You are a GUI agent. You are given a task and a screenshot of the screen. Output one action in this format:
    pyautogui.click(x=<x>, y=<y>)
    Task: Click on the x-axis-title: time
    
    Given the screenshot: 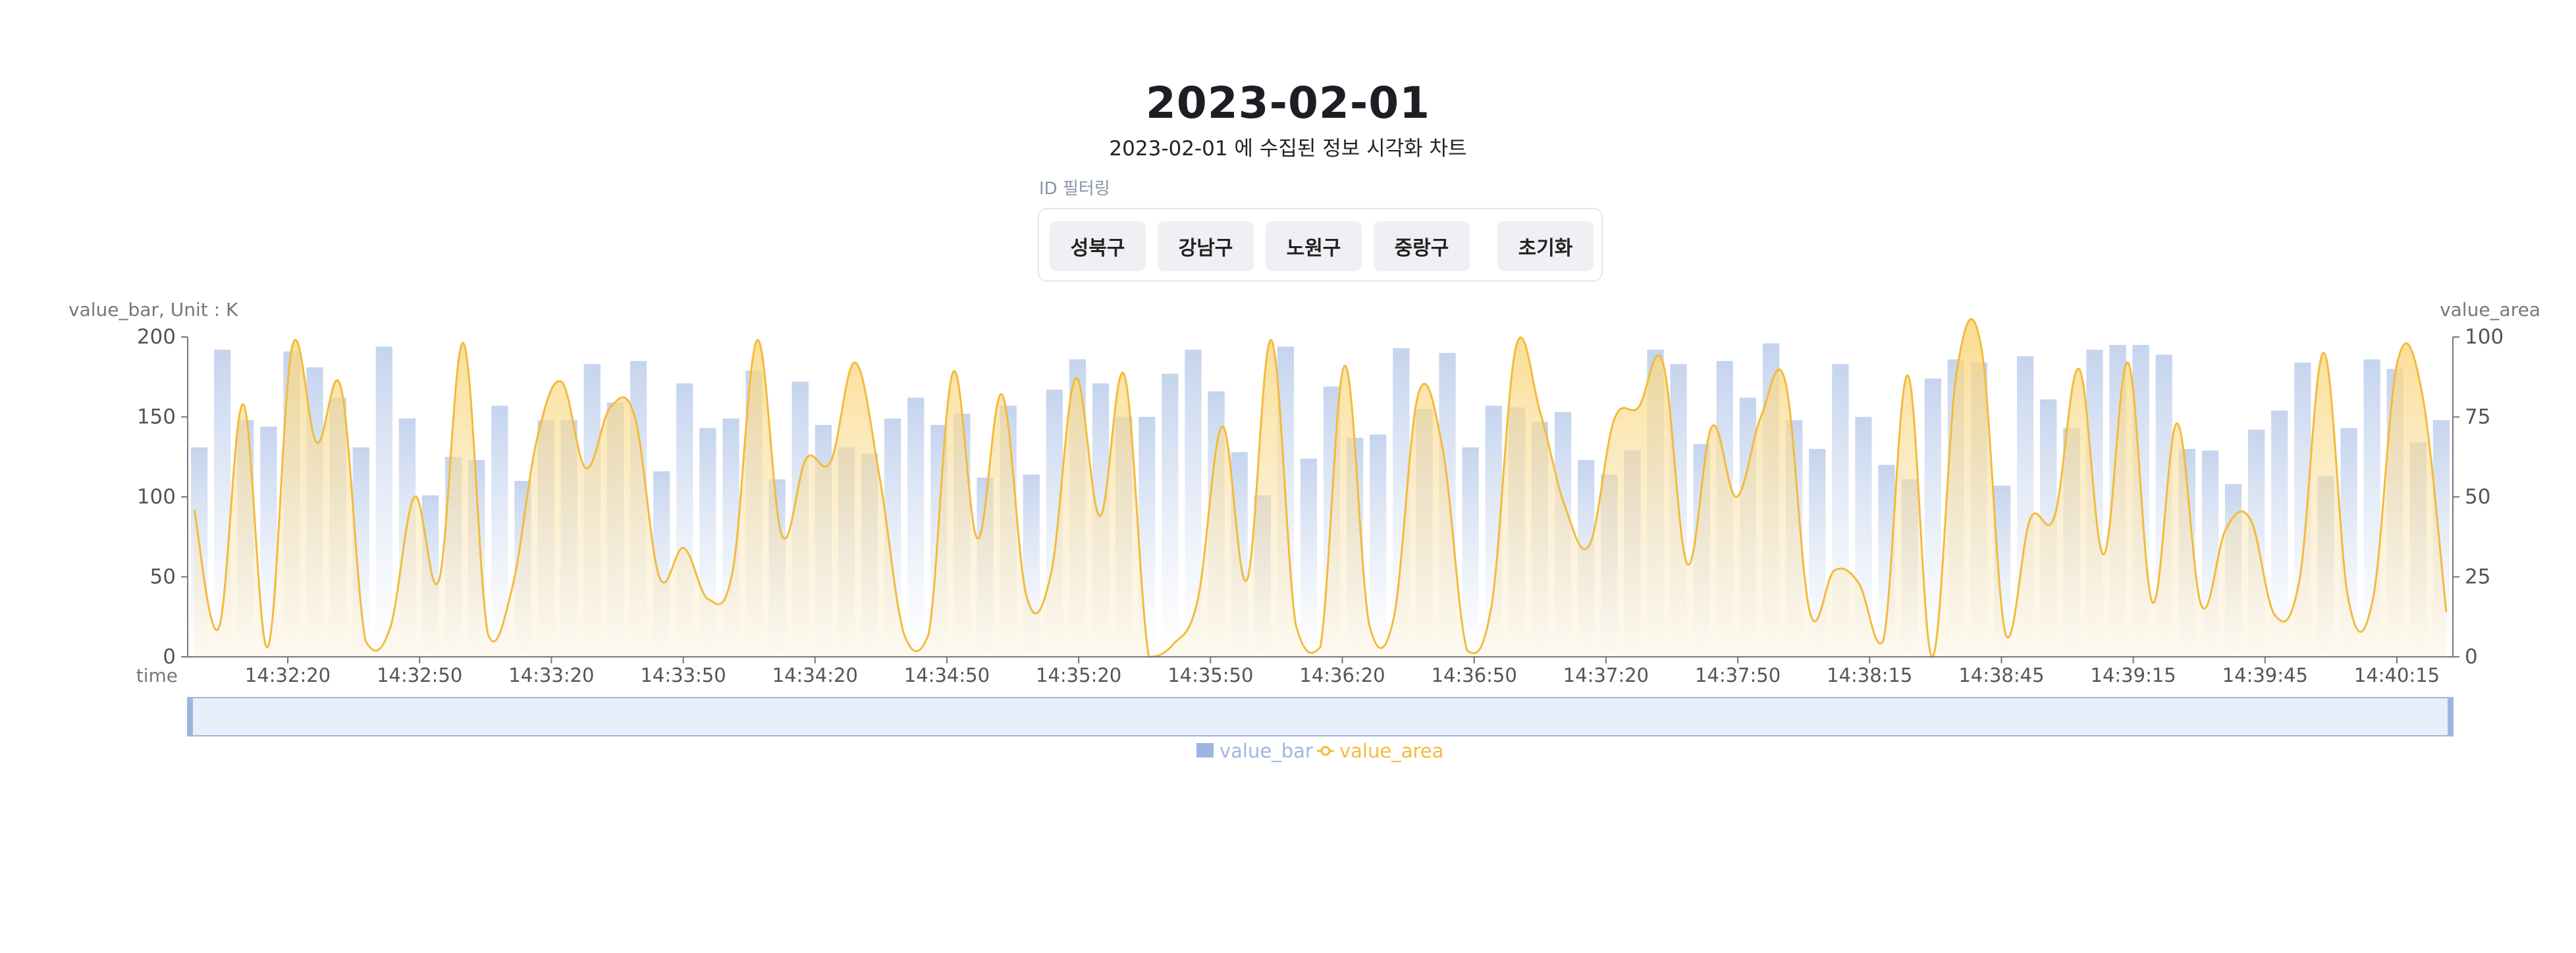 What is the action you would take?
    pyautogui.click(x=157, y=675)
    